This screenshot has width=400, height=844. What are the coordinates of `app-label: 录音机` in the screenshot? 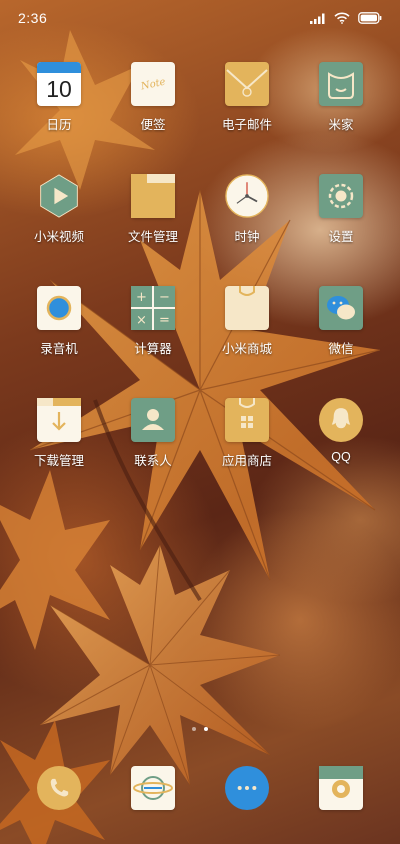 It's located at (59, 349).